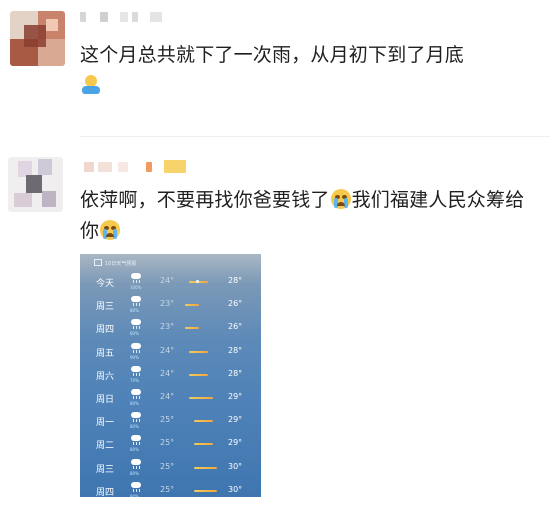 The height and width of the screenshot is (511, 550). I want to click on forecast-row: 周一 80% 25° 29°, so click(170, 422).